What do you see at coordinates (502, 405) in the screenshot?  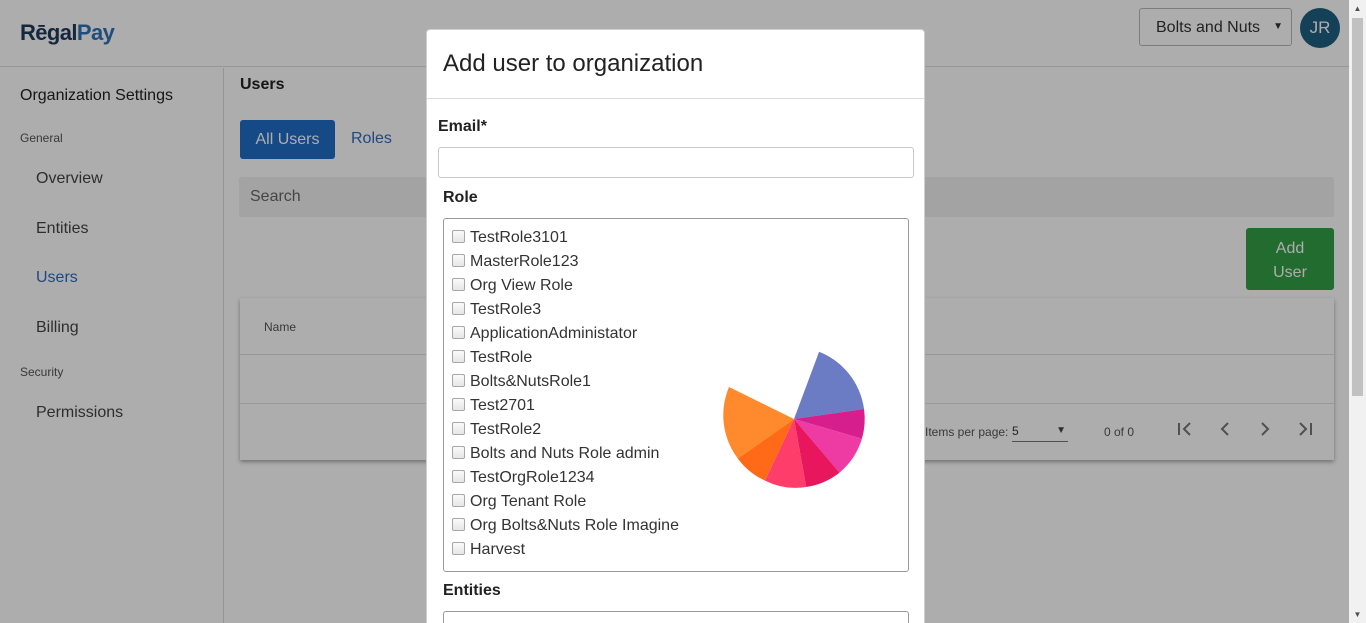 I see `role-option-label: Test2701` at bounding box center [502, 405].